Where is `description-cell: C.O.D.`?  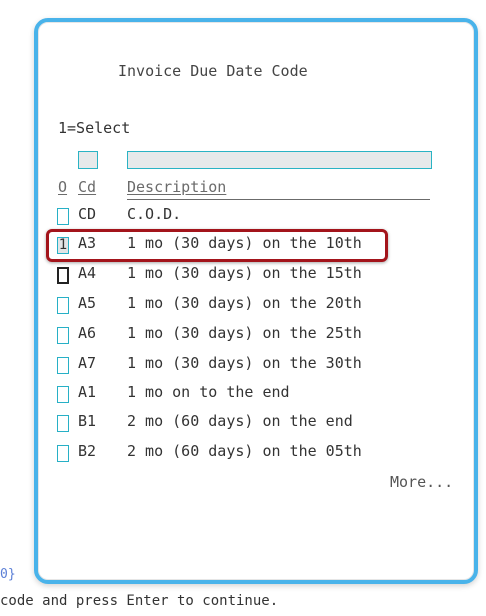 description-cell: C.O.D. is located at coordinates (154, 214).